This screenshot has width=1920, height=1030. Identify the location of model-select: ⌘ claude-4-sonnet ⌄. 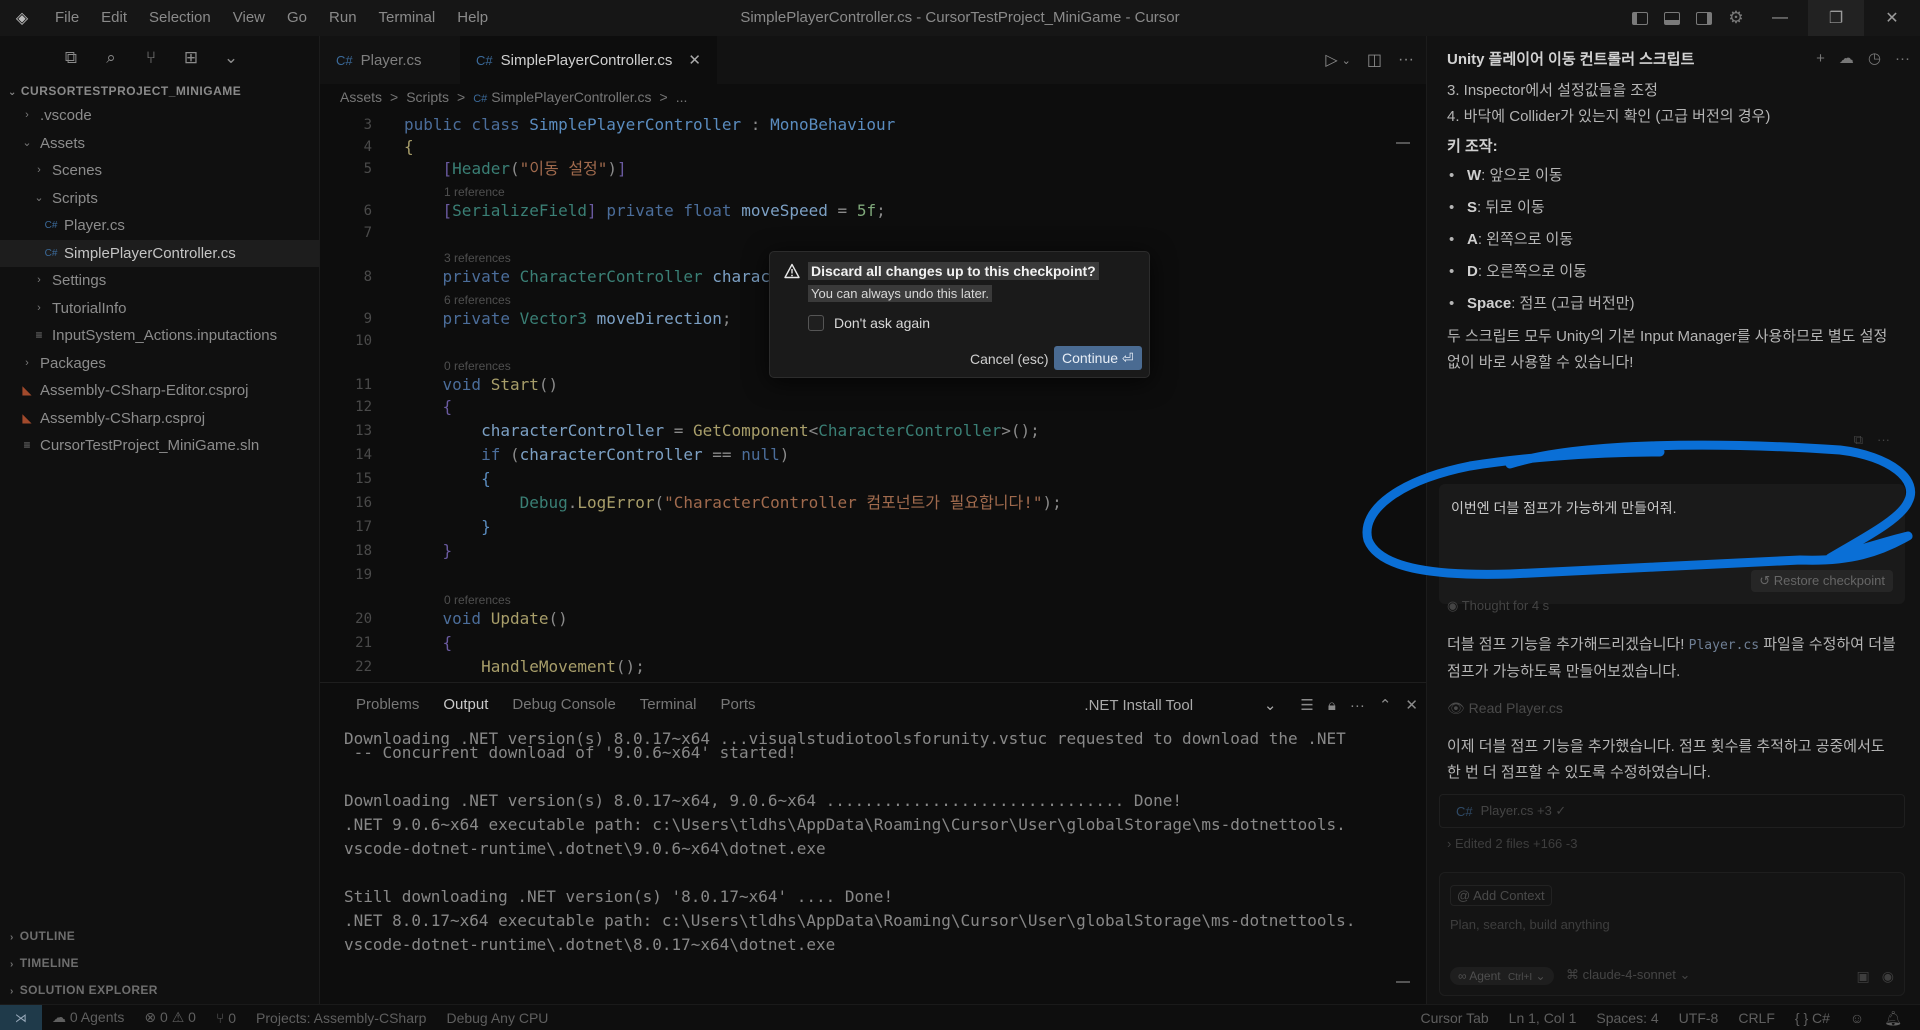
(1628, 975).